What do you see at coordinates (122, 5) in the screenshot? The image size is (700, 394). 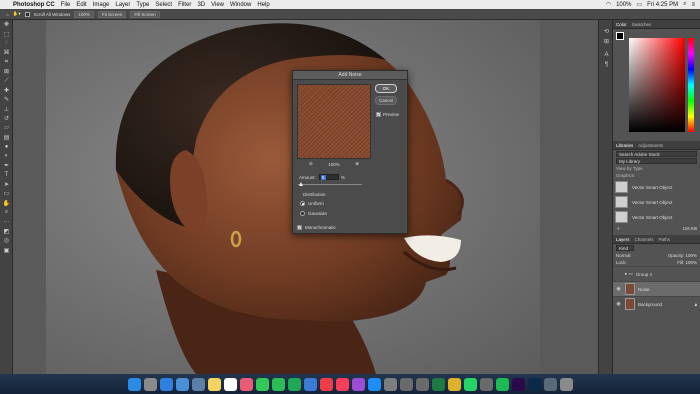 I see `menu-layer: Layer` at bounding box center [122, 5].